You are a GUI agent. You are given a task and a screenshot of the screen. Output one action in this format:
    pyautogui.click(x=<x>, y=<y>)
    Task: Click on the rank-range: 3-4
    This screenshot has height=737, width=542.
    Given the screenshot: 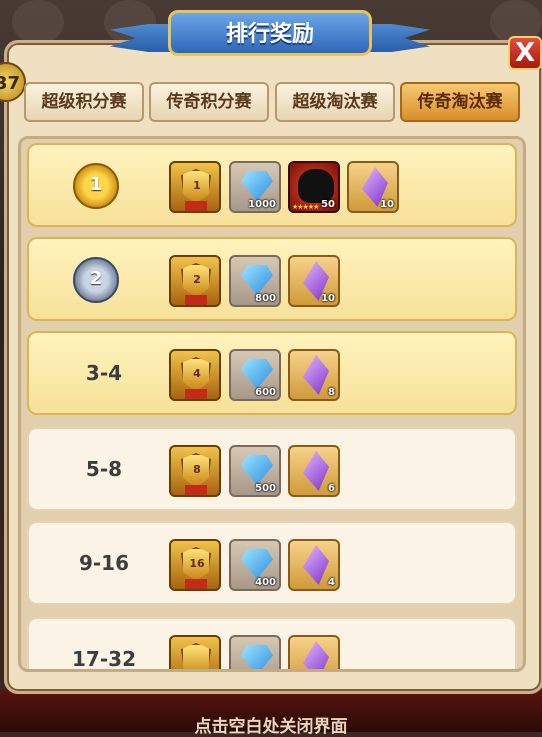 What is the action you would take?
    pyautogui.click(x=104, y=373)
    